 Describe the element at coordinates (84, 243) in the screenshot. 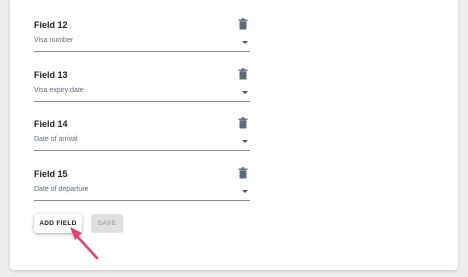

I see `arrow-pointer-icon` at that location.